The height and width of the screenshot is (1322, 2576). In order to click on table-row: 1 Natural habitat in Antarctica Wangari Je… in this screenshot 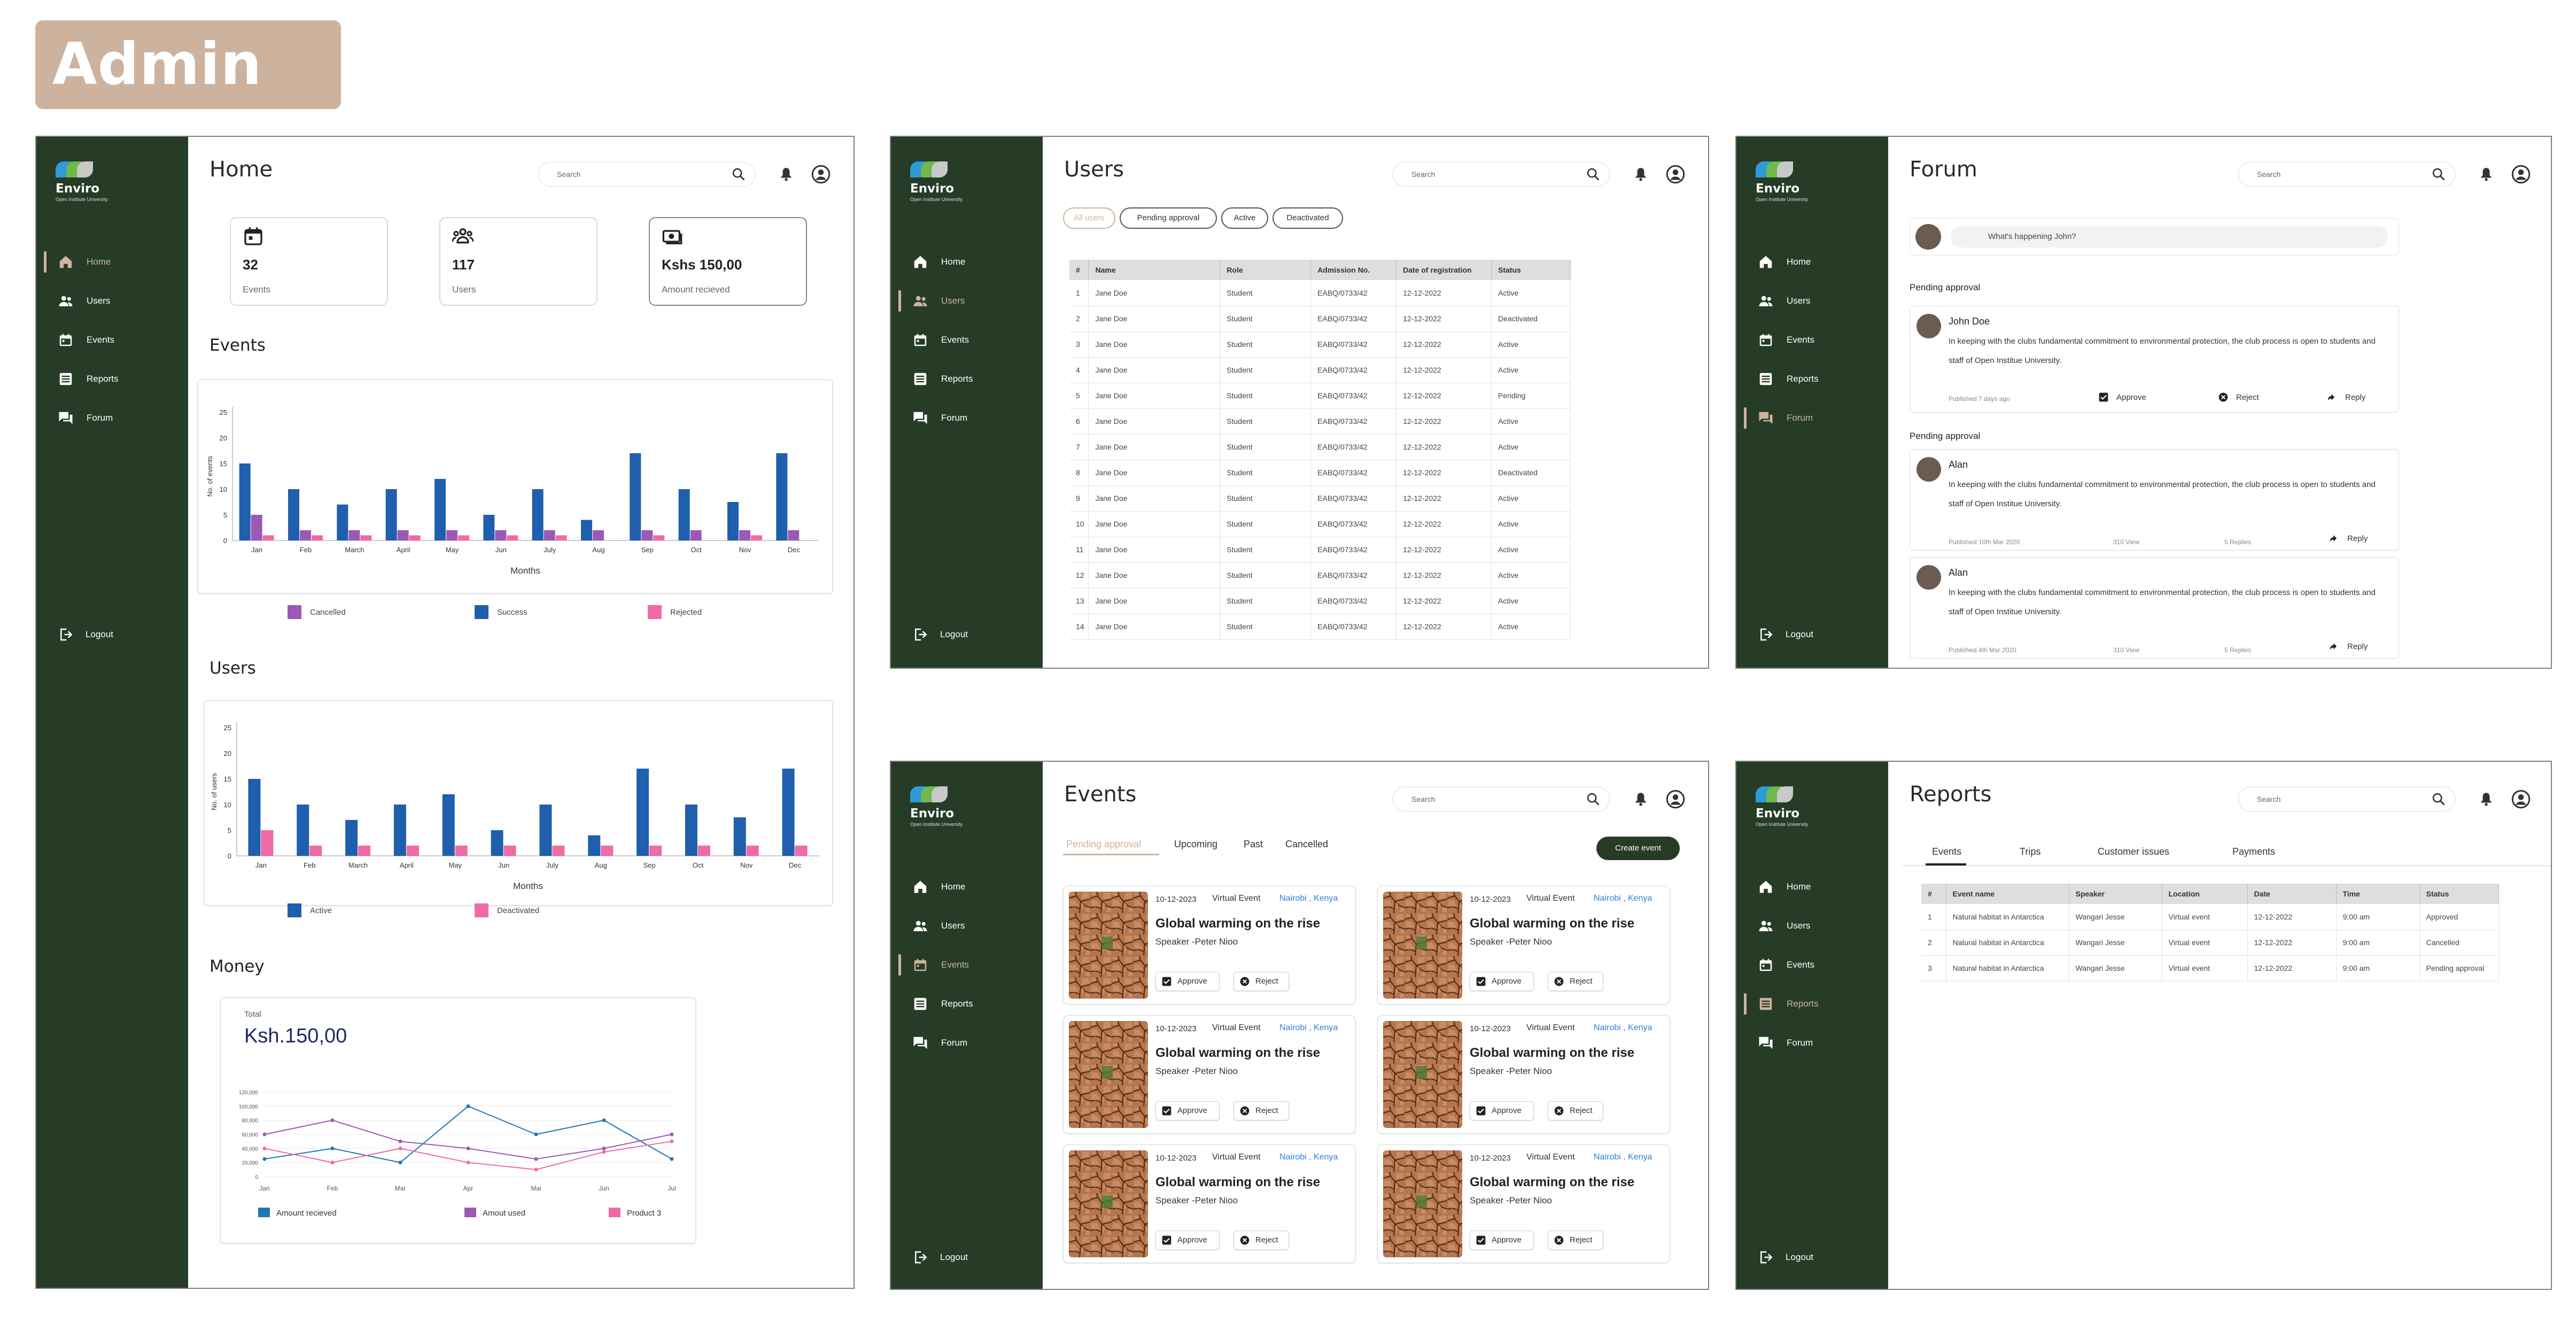, I will do `click(2210, 917)`.